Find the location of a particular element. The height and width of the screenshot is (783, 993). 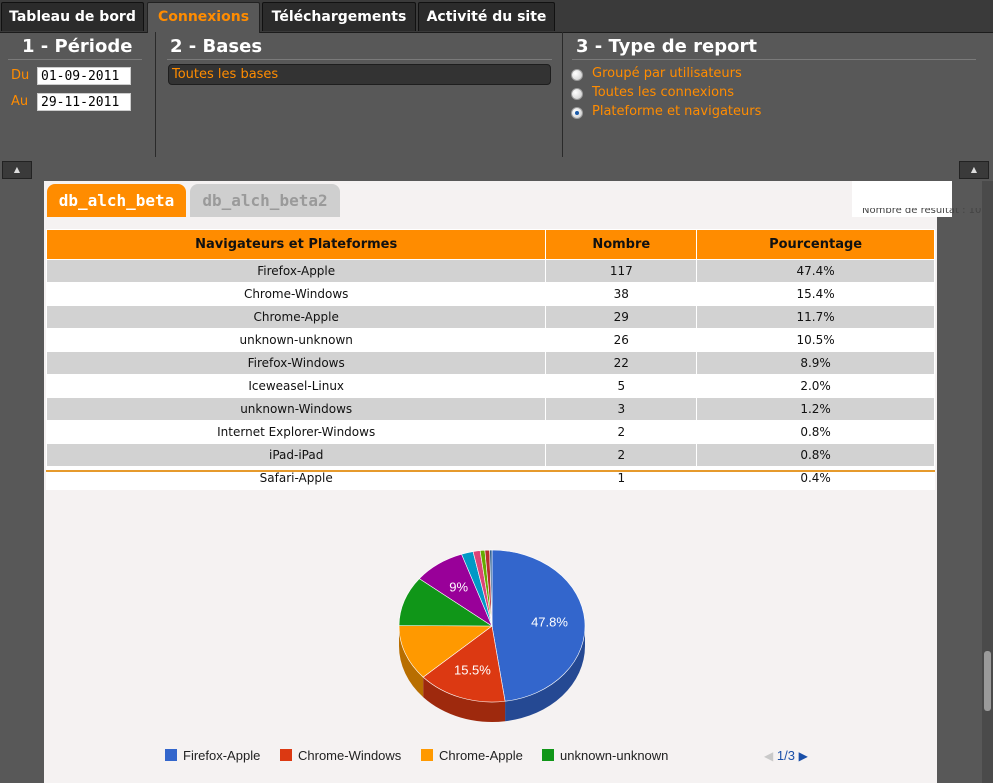

tab-telechargements: Téléchargements is located at coordinates (339, 16).